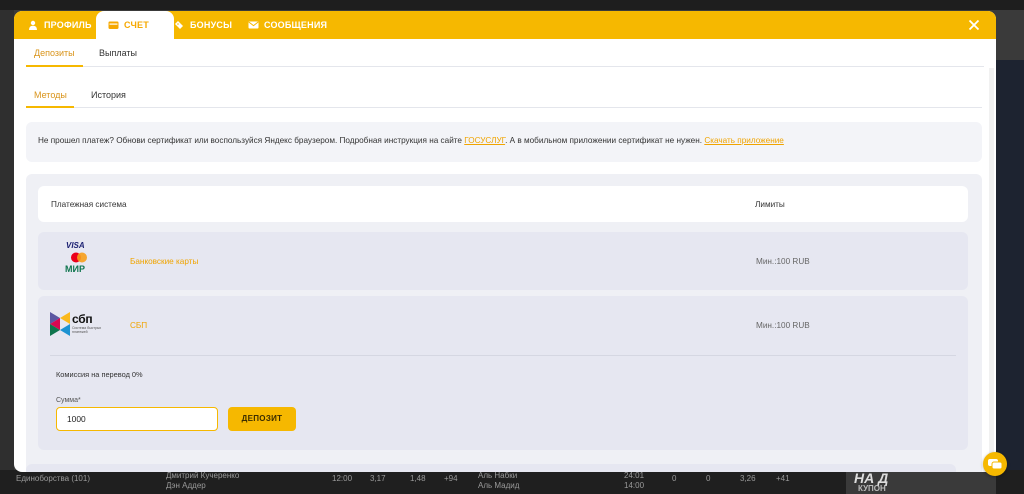 The height and width of the screenshot is (494, 1024). Describe the element at coordinates (54, 66) in the screenshot. I see `subnav-active-indicator` at that location.